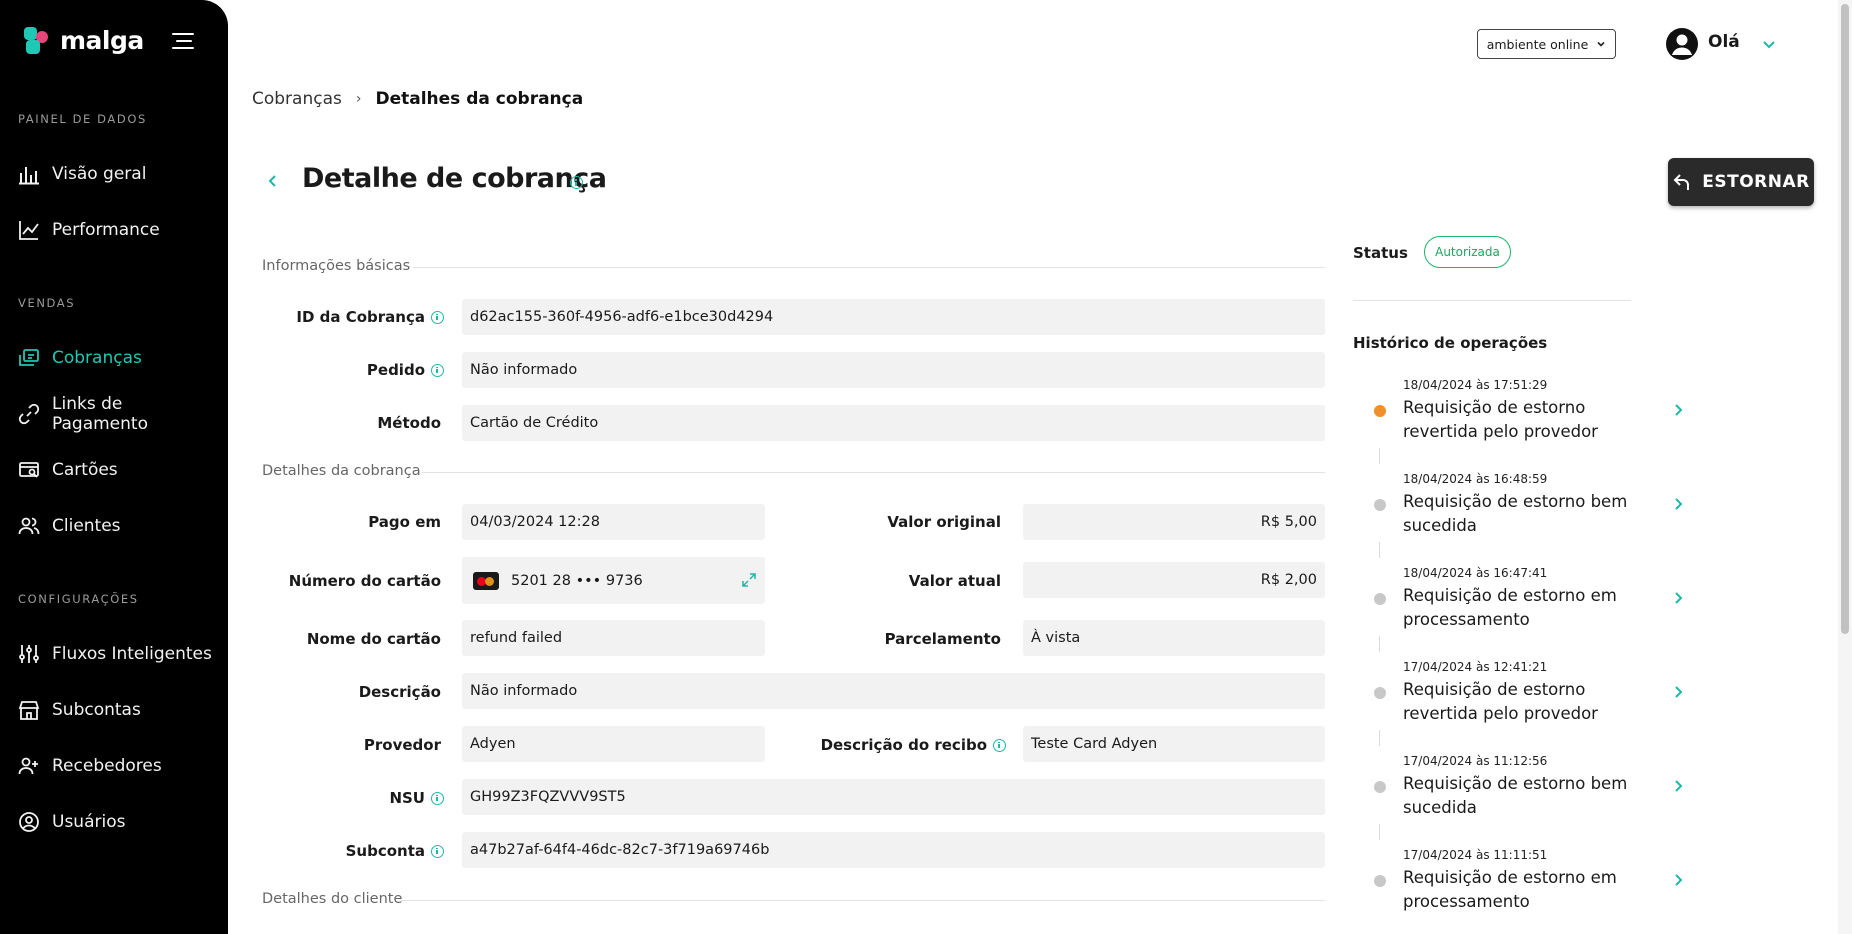  What do you see at coordinates (360, 317) in the screenshot?
I see `charge-id-label-text: ID da Cobrança` at bounding box center [360, 317].